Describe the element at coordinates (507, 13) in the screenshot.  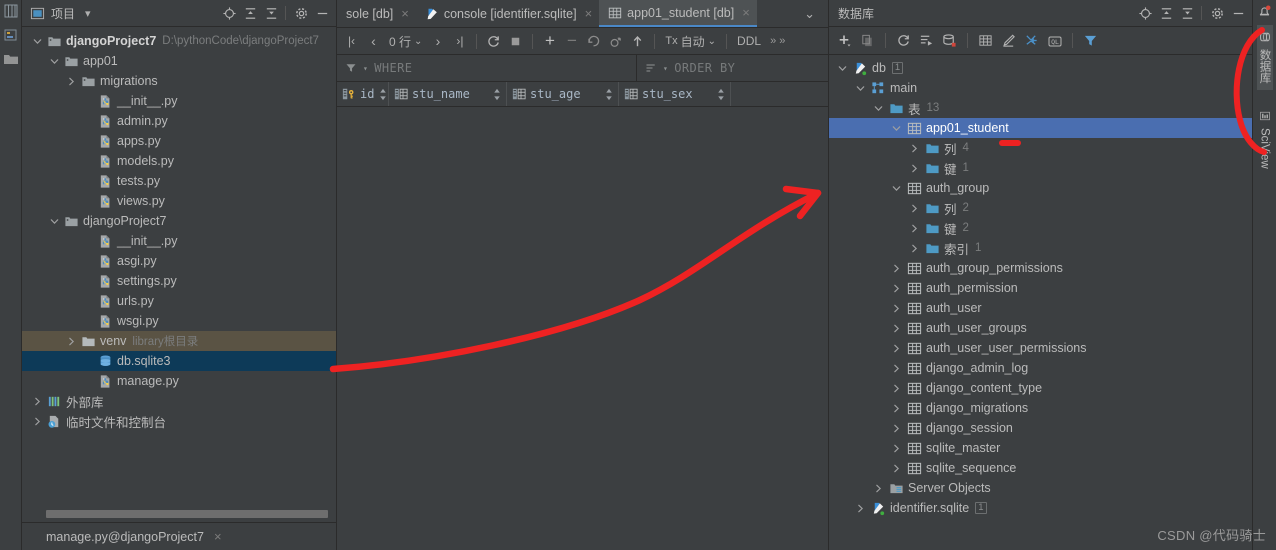
I see `editor-tab: console [identifier.sqlite] ×` at that location.